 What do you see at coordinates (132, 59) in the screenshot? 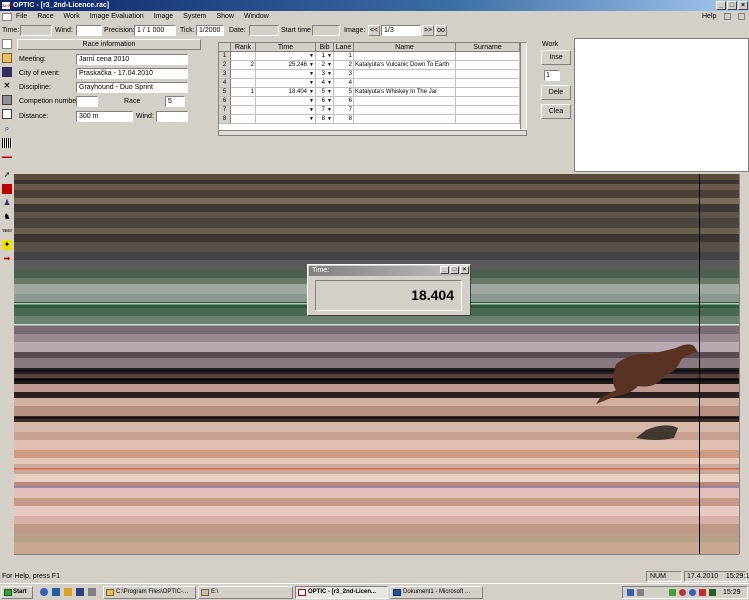
I see `meeting-field: Jarní cena 2010` at bounding box center [132, 59].